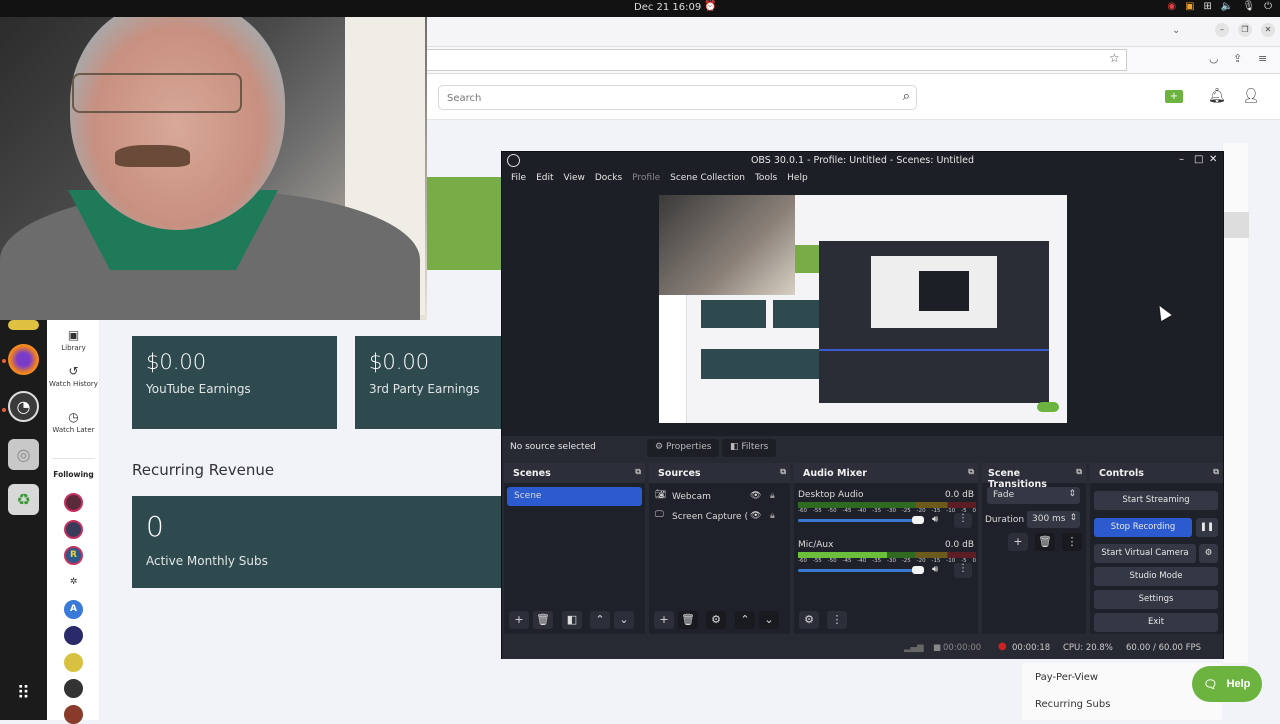  I want to click on remove-source-icon: 🗑︎, so click(688, 620).